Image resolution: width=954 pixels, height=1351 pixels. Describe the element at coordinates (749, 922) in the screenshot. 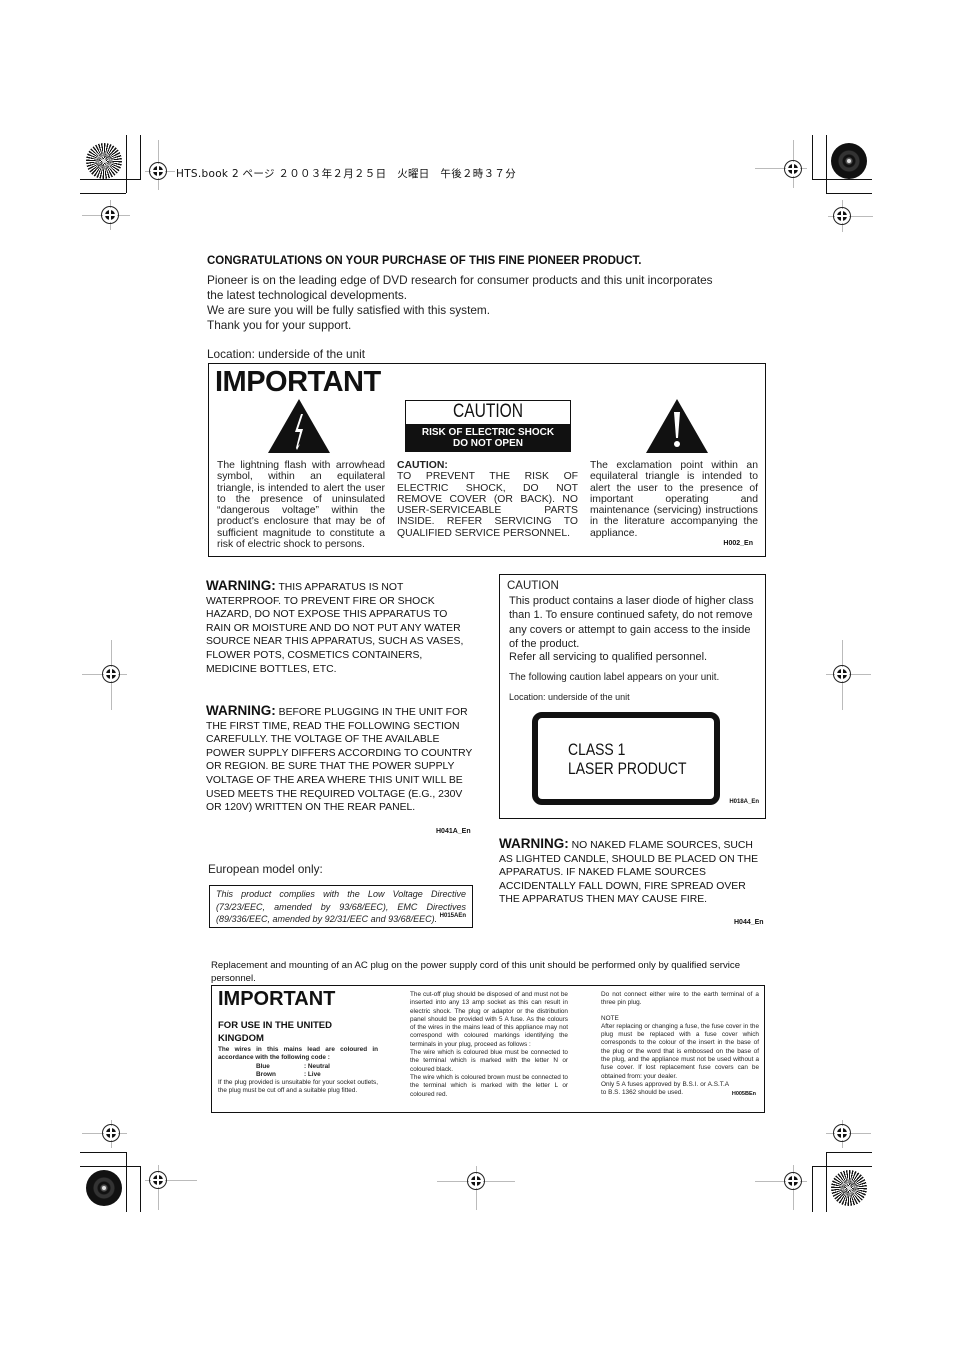

I see `code-label: H044_En` at that location.